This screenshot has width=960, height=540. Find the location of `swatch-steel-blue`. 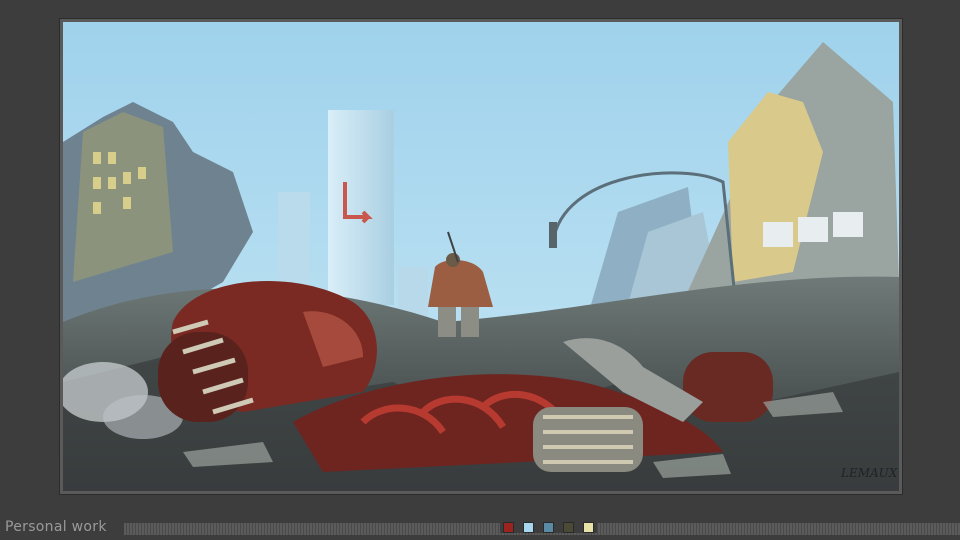

swatch-steel-blue is located at coordinates (548, 527).